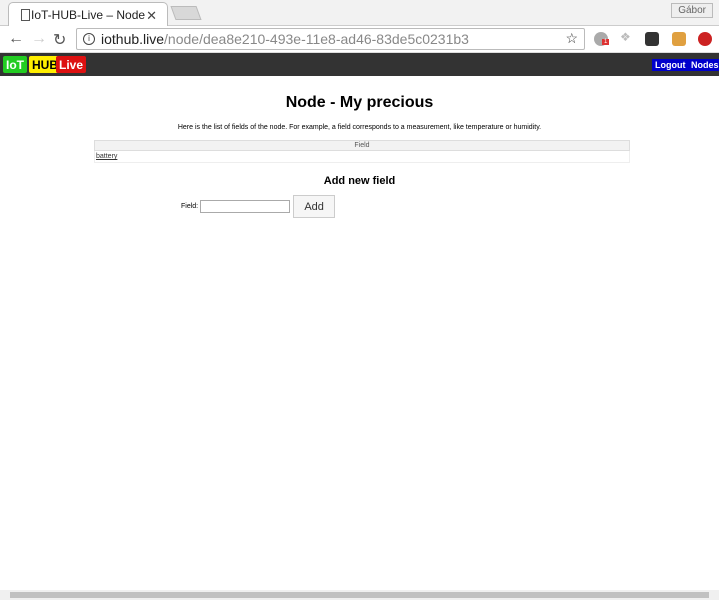 Image resolution: width=719 pixels, height=600 pixels. I want to click on field-input, so click(245, 206).